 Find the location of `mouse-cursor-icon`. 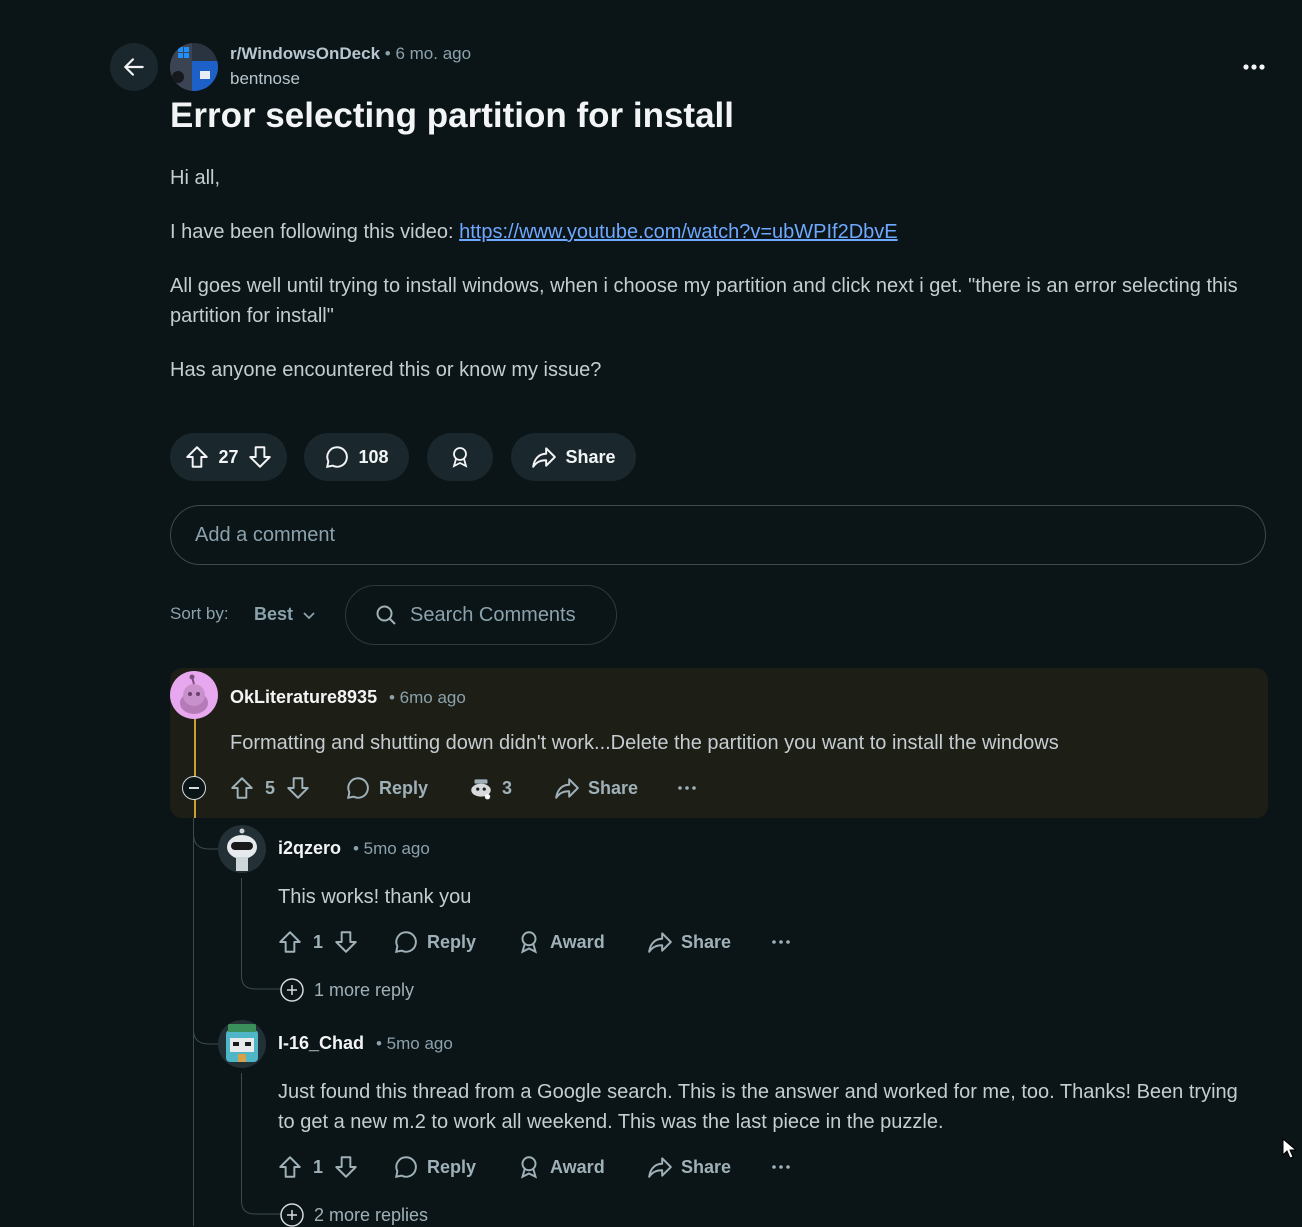

mouse-cursor-icon is located at coordinates (1290, 1148).